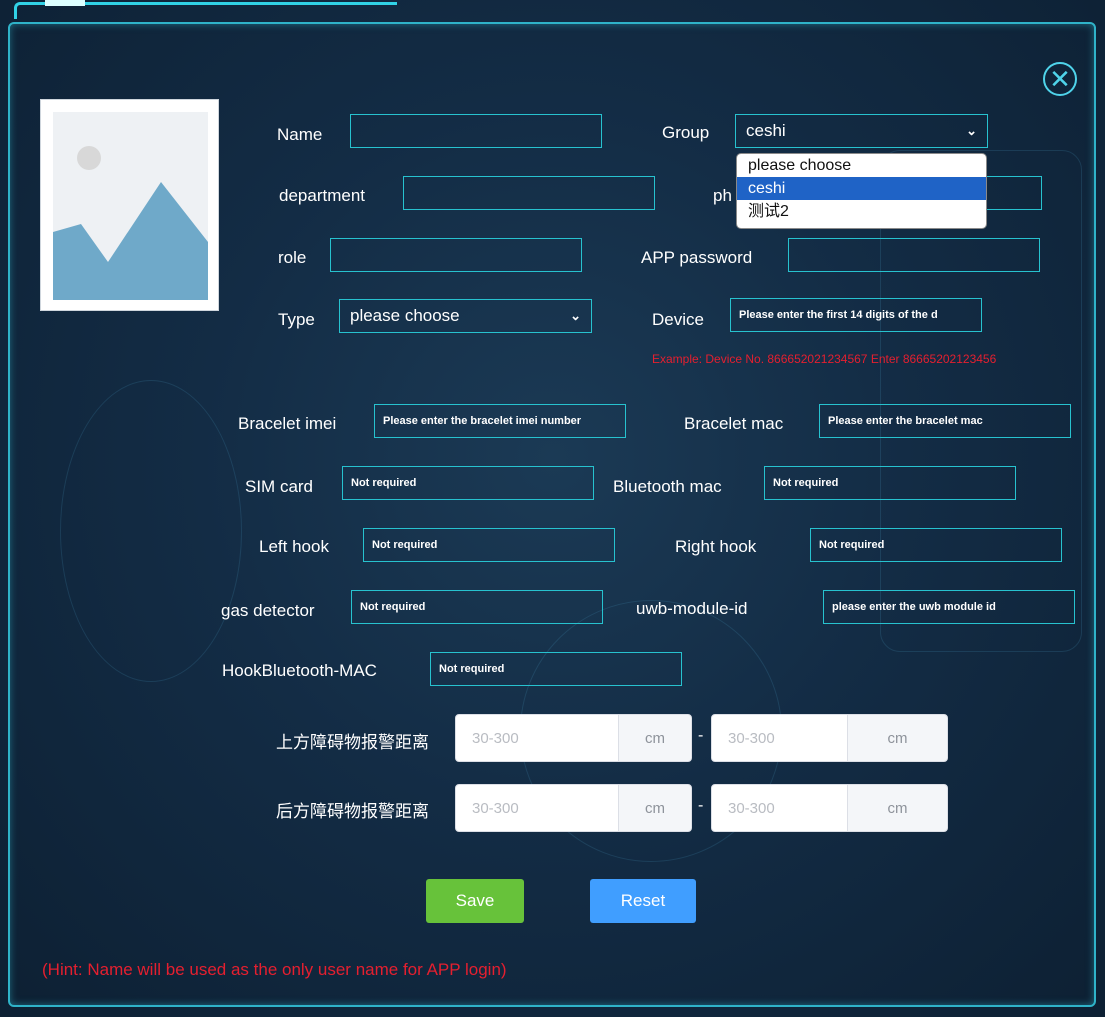  What do you see at coordinates (692, 608) in the screenshot?
I see `uwb-module-label: uwb-module-id` at bounding box center [692, 608].